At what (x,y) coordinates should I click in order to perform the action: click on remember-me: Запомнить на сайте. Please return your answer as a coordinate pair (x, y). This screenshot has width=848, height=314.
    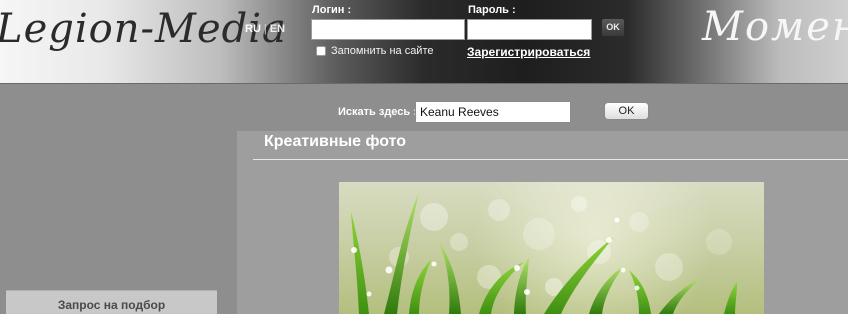
    Looking at the image, I should click on (375, 51).